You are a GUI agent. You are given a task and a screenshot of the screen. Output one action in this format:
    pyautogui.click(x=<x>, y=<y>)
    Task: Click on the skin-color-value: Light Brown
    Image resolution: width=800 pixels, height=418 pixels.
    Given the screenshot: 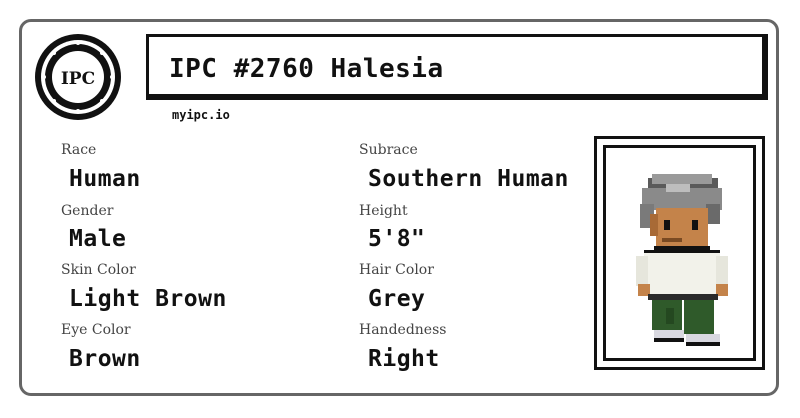 What is the action you would take?
    pyautogui.click(x=148, y=299)
    